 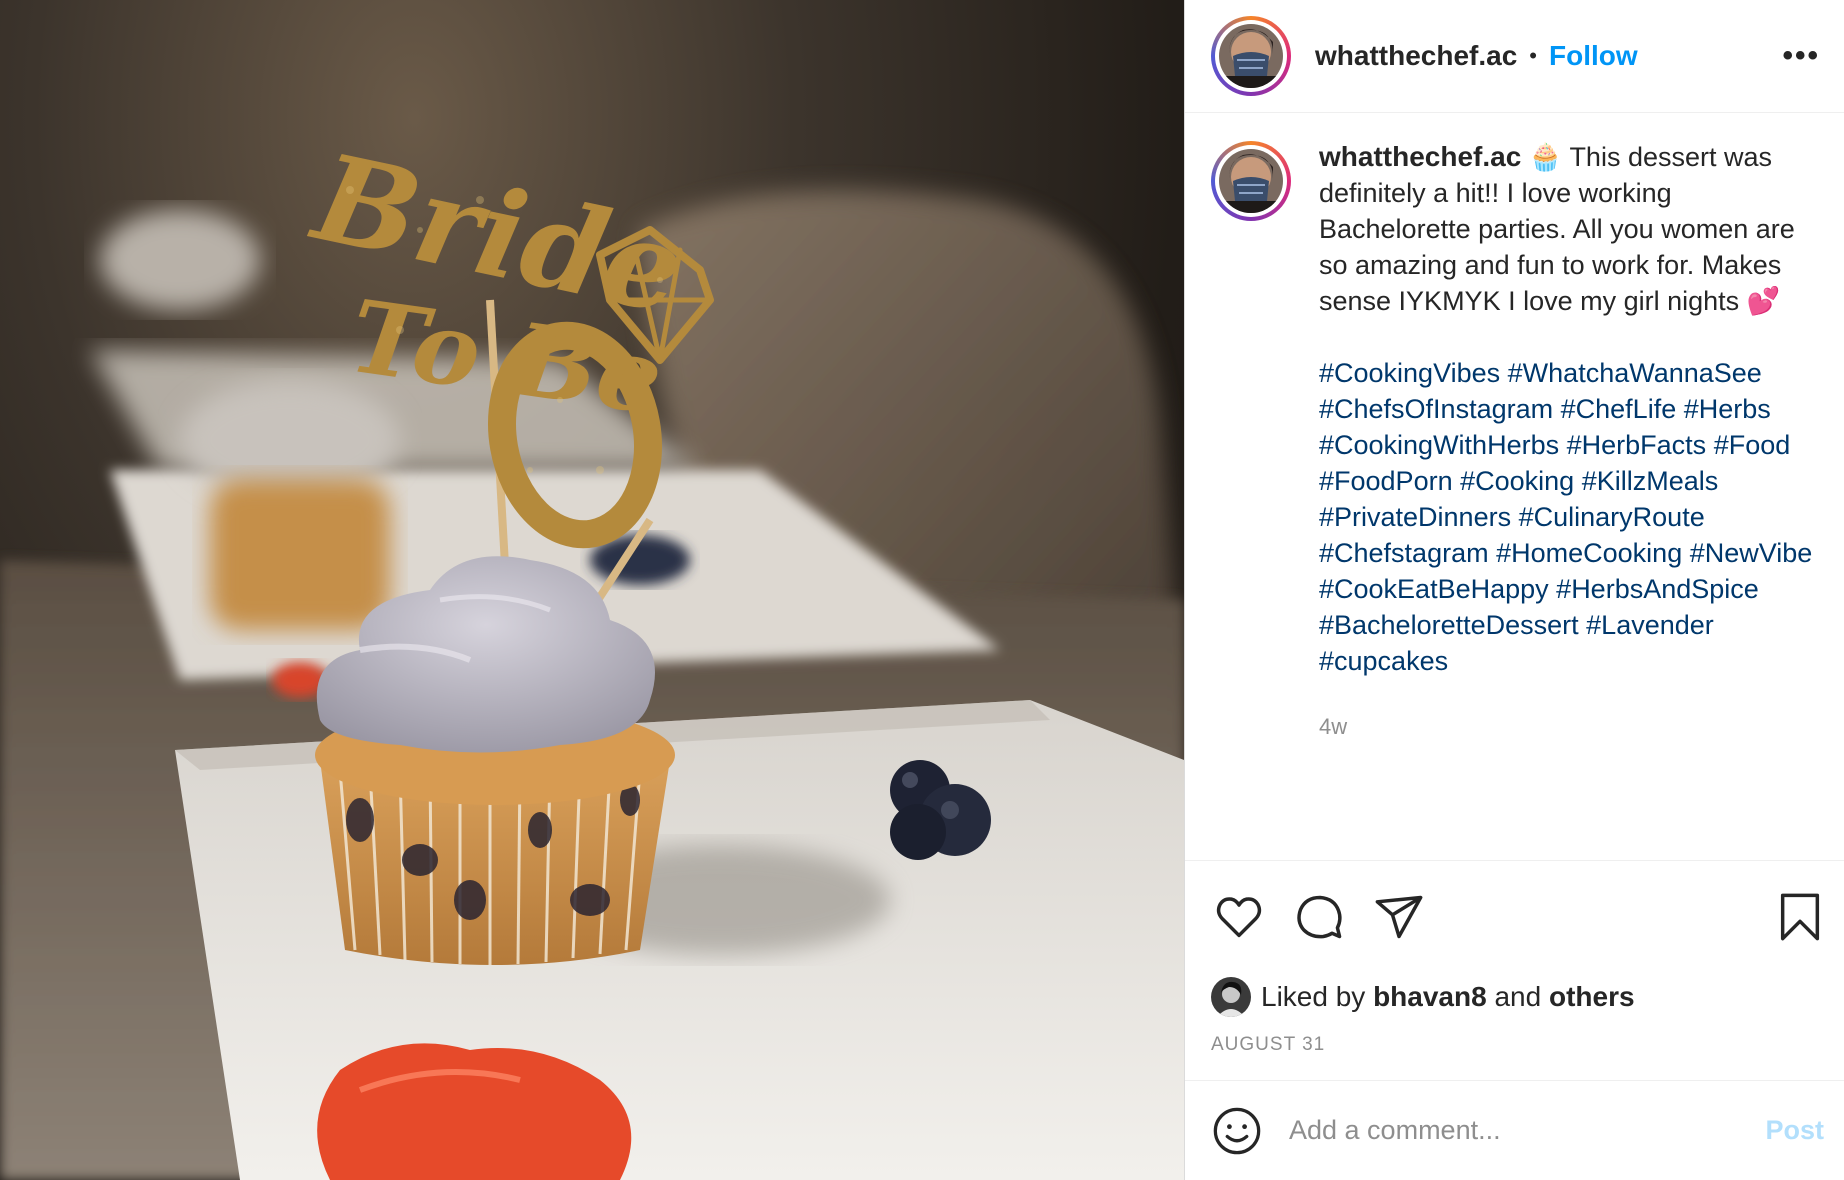 I want to click on hashtag-link: #cupcakes, so click(x=1383, y=661).